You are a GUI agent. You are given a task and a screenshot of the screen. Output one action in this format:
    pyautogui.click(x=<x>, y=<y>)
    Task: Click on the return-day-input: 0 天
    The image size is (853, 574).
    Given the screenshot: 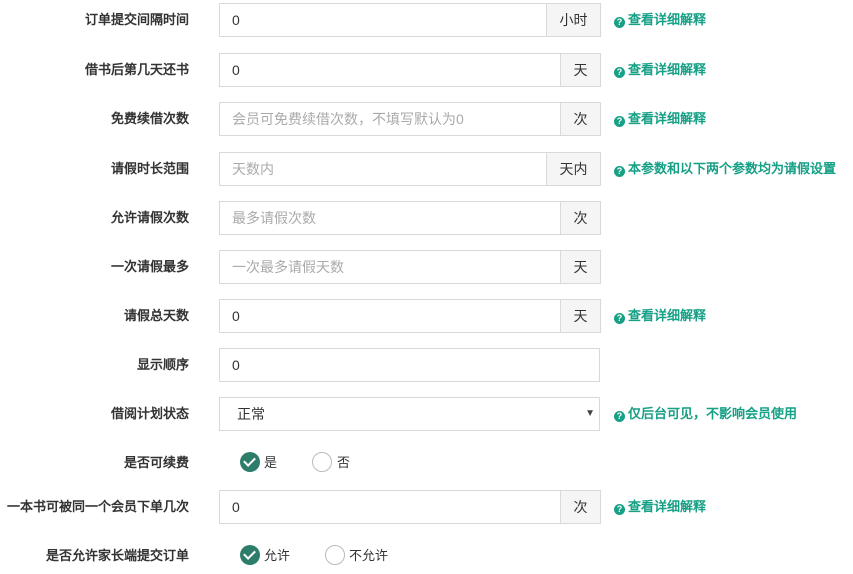 What is the action you would take?
    pyautogui.click(x=410, y=70)
    